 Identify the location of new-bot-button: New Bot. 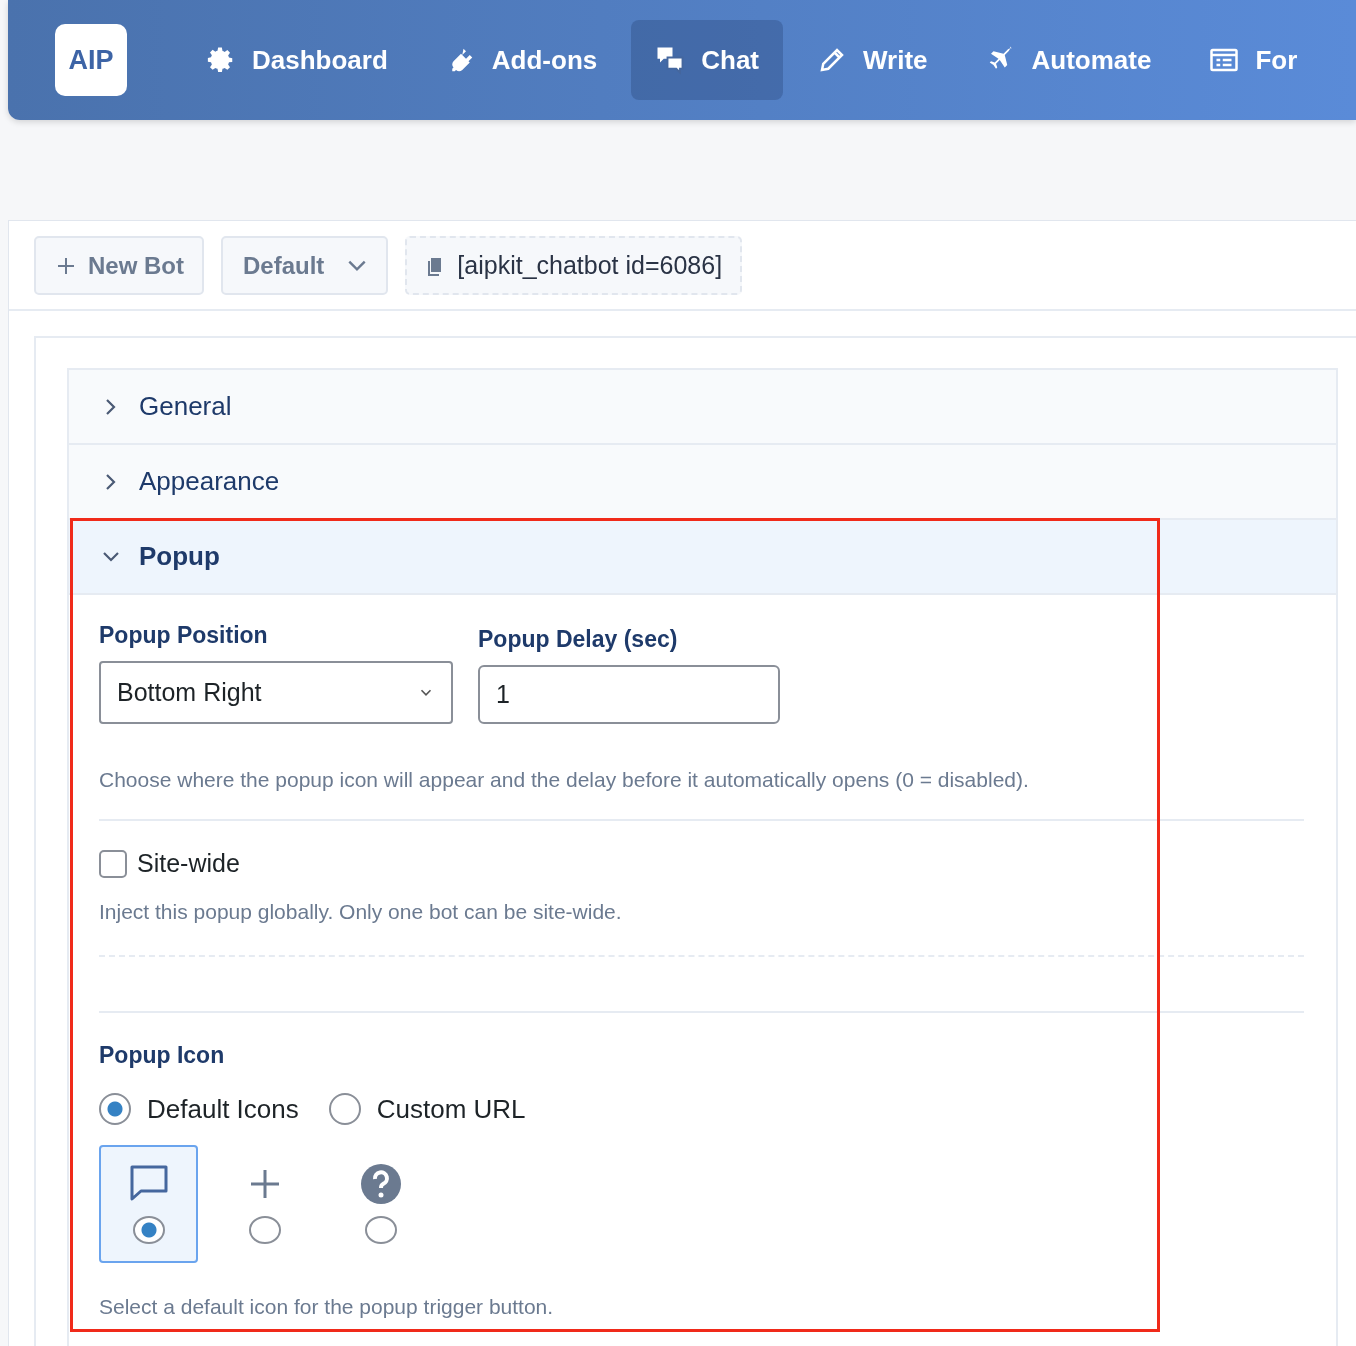
(119, 265).